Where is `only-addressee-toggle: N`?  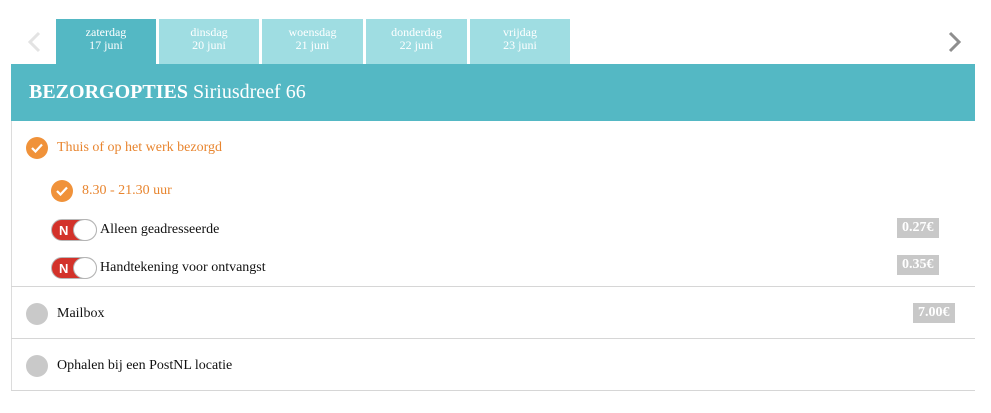
only-addressee-toggle: N is located at coordinates (74, 230).